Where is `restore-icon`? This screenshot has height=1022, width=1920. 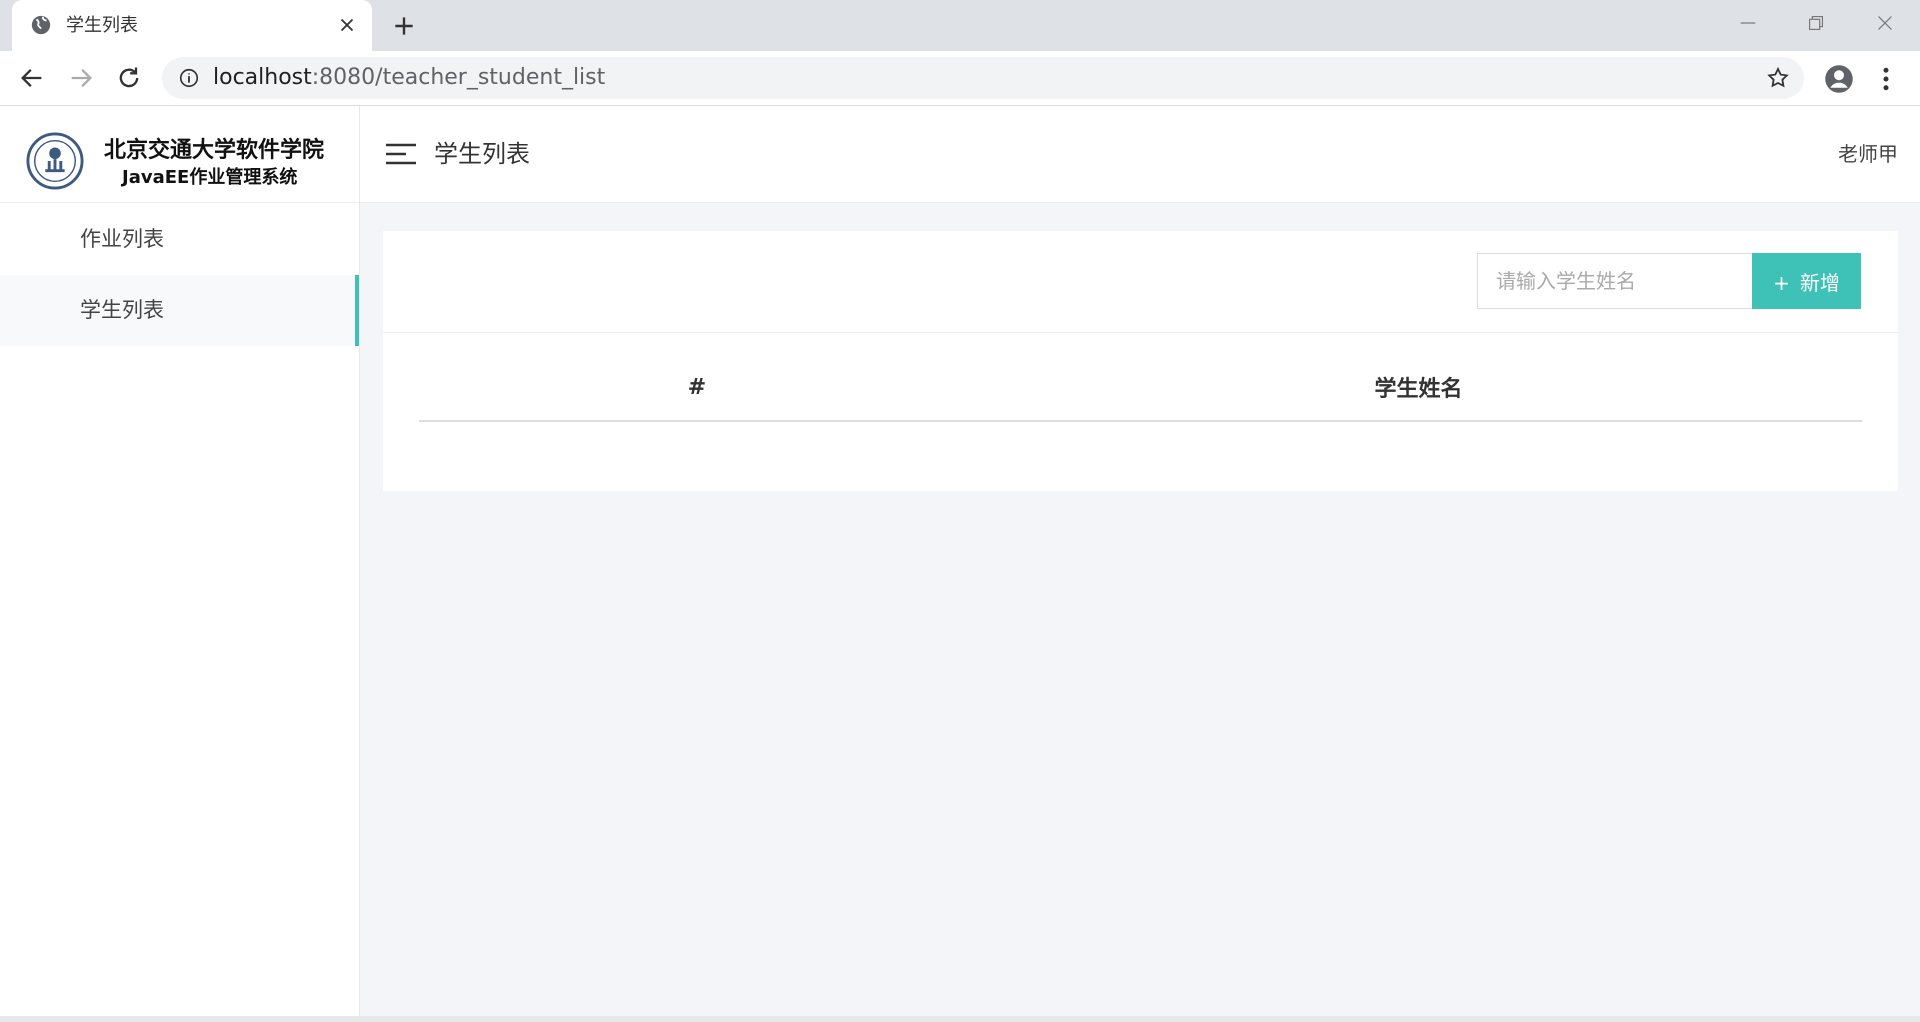 restore-icon is located at coordinates (1816, 23).